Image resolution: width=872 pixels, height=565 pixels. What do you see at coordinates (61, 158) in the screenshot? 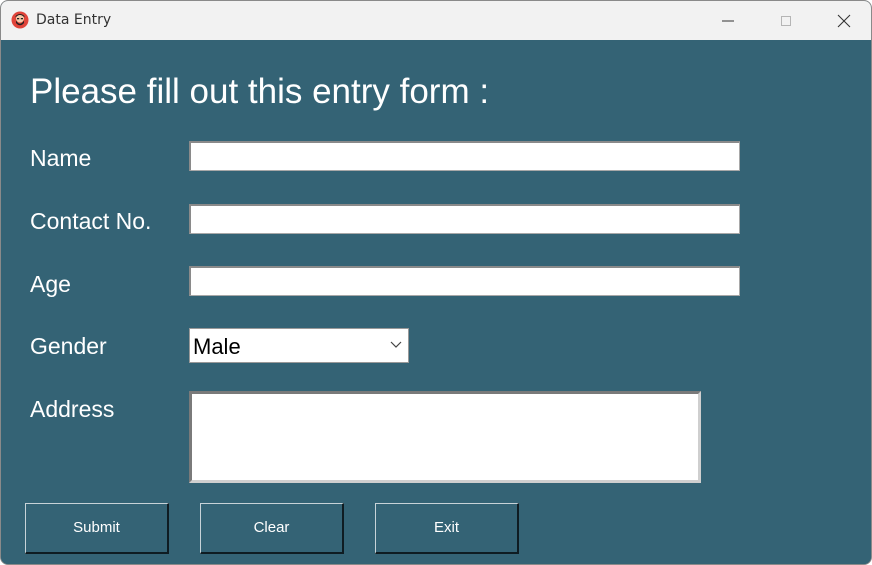
I see `name-label: Name` at bounding box center [61, 158].